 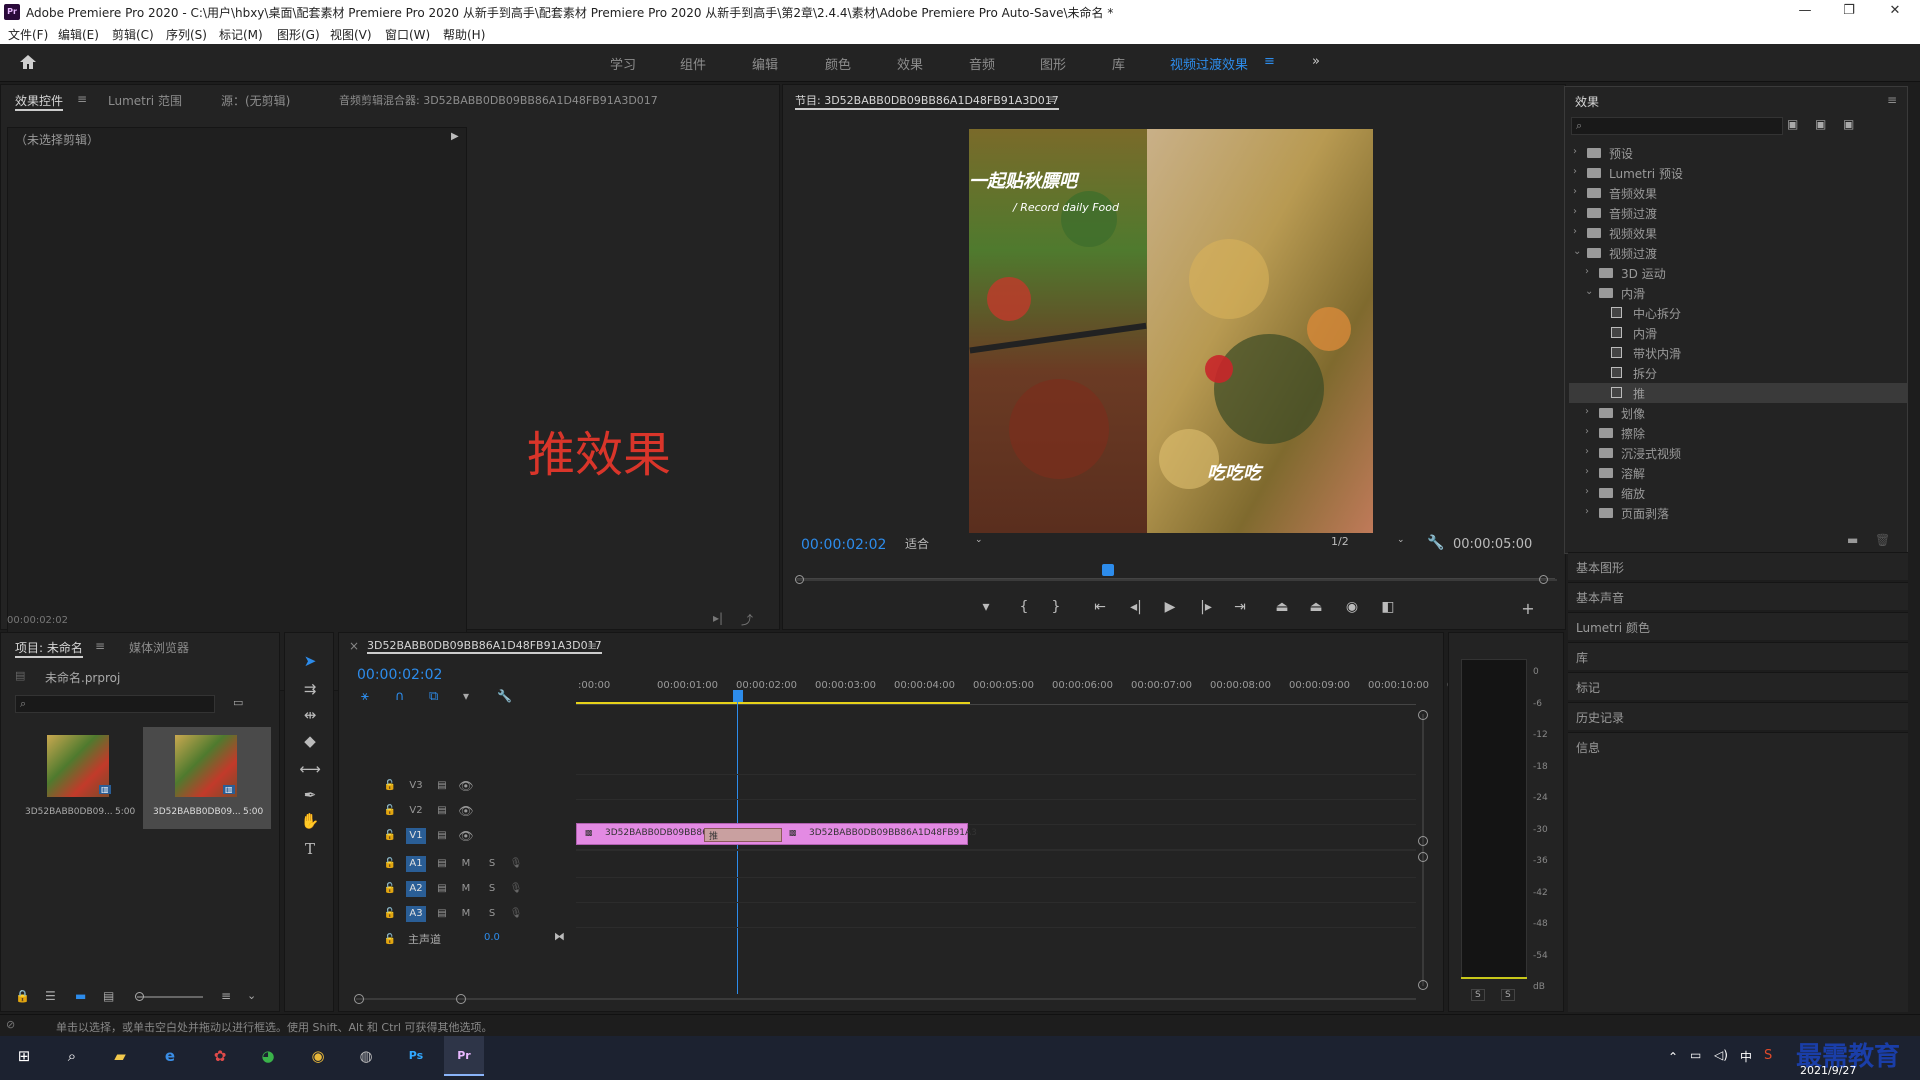 What do you see at coordinates (1176, 572) in the screenshot?
I see `program-ruler` at bounding box center [1176, 572].